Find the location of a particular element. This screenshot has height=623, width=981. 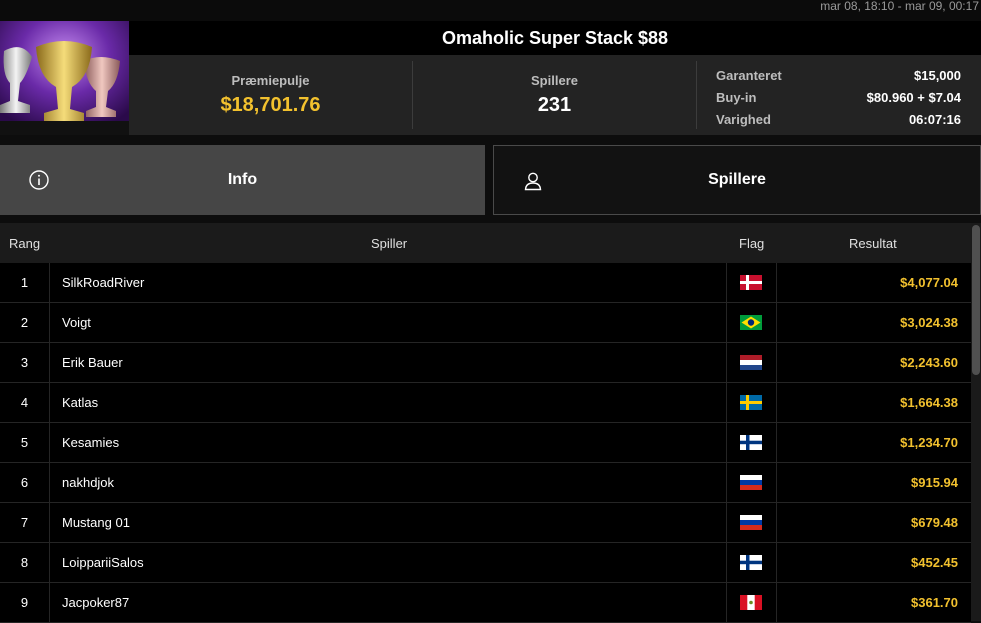

detail-row-guaranteed: Garanteret $15,000 is located at coordinates (838, 76).